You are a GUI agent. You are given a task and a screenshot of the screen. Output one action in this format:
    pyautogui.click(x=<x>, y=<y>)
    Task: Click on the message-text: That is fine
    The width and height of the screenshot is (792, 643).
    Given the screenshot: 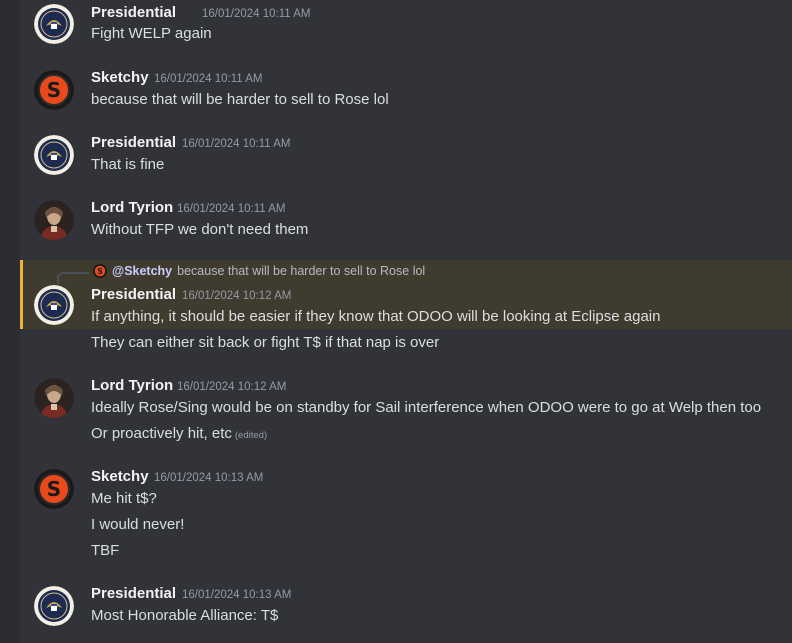 What is the action you would take?
    pyautogui.click(x=128, y=164)
    